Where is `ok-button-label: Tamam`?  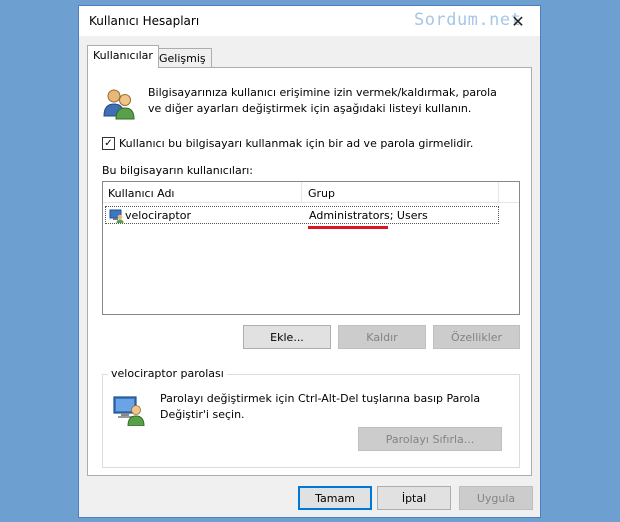 ok-button-label: Tamam is located at coordinates (335, 498).